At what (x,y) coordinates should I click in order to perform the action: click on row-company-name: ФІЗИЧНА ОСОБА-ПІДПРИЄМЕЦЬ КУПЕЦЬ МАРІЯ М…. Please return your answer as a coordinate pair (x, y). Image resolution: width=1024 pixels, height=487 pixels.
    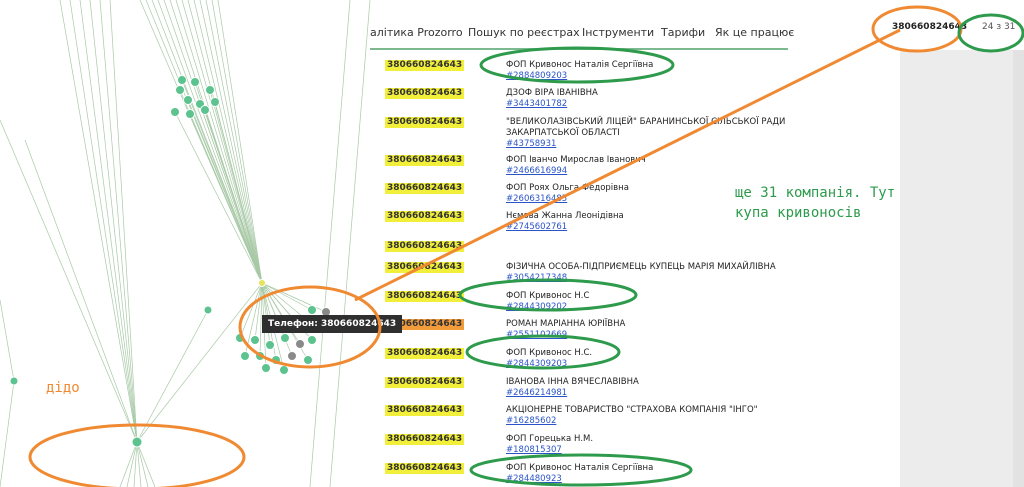
    Looking at the image, I should click on (641, 267).